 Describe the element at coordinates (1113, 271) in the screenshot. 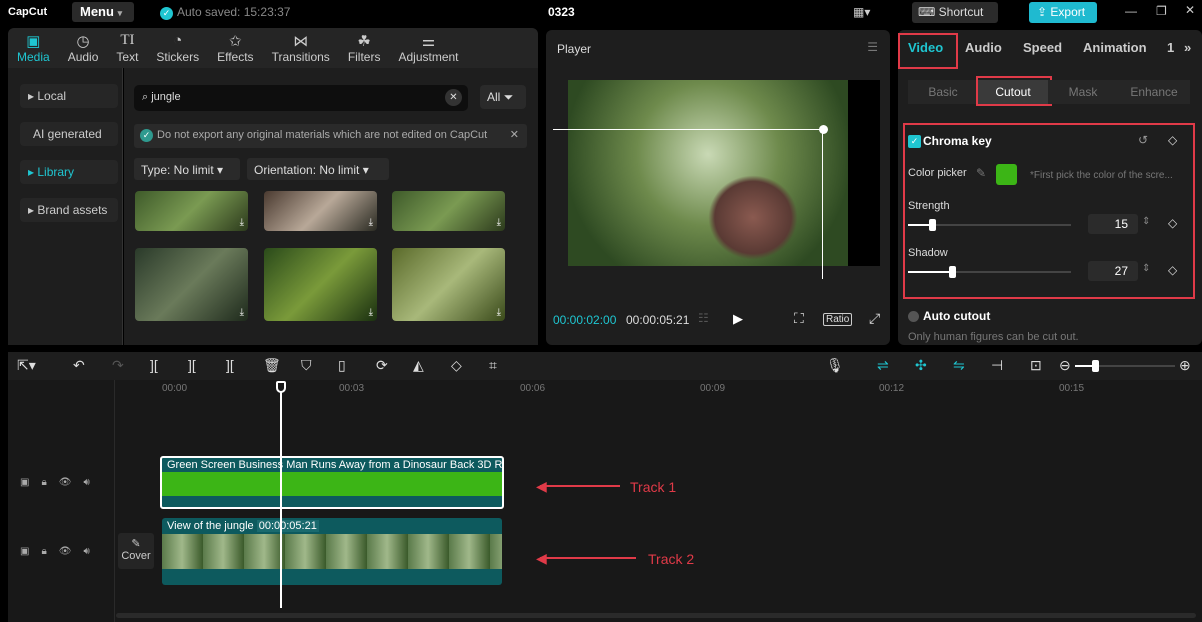

I see `shadow-input: 27` at that location.